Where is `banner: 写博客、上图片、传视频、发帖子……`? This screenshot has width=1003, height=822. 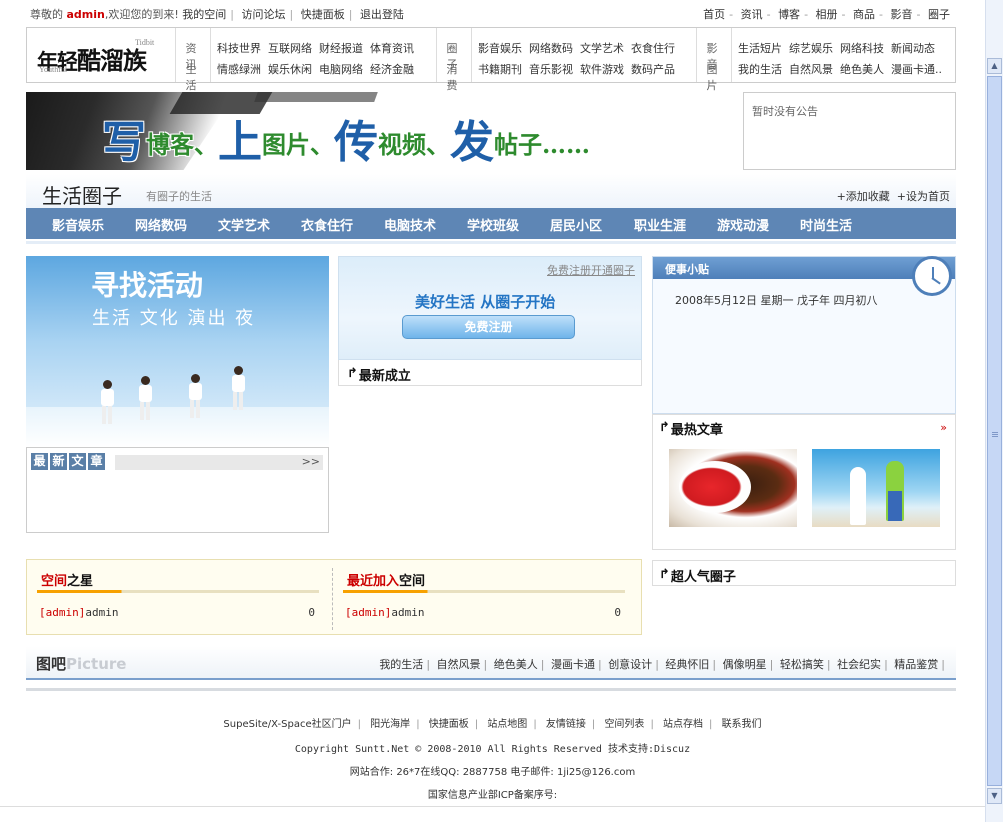 banner: 写博客、上图片、传视频、发帖子…… is located at coordinates (381, 131).